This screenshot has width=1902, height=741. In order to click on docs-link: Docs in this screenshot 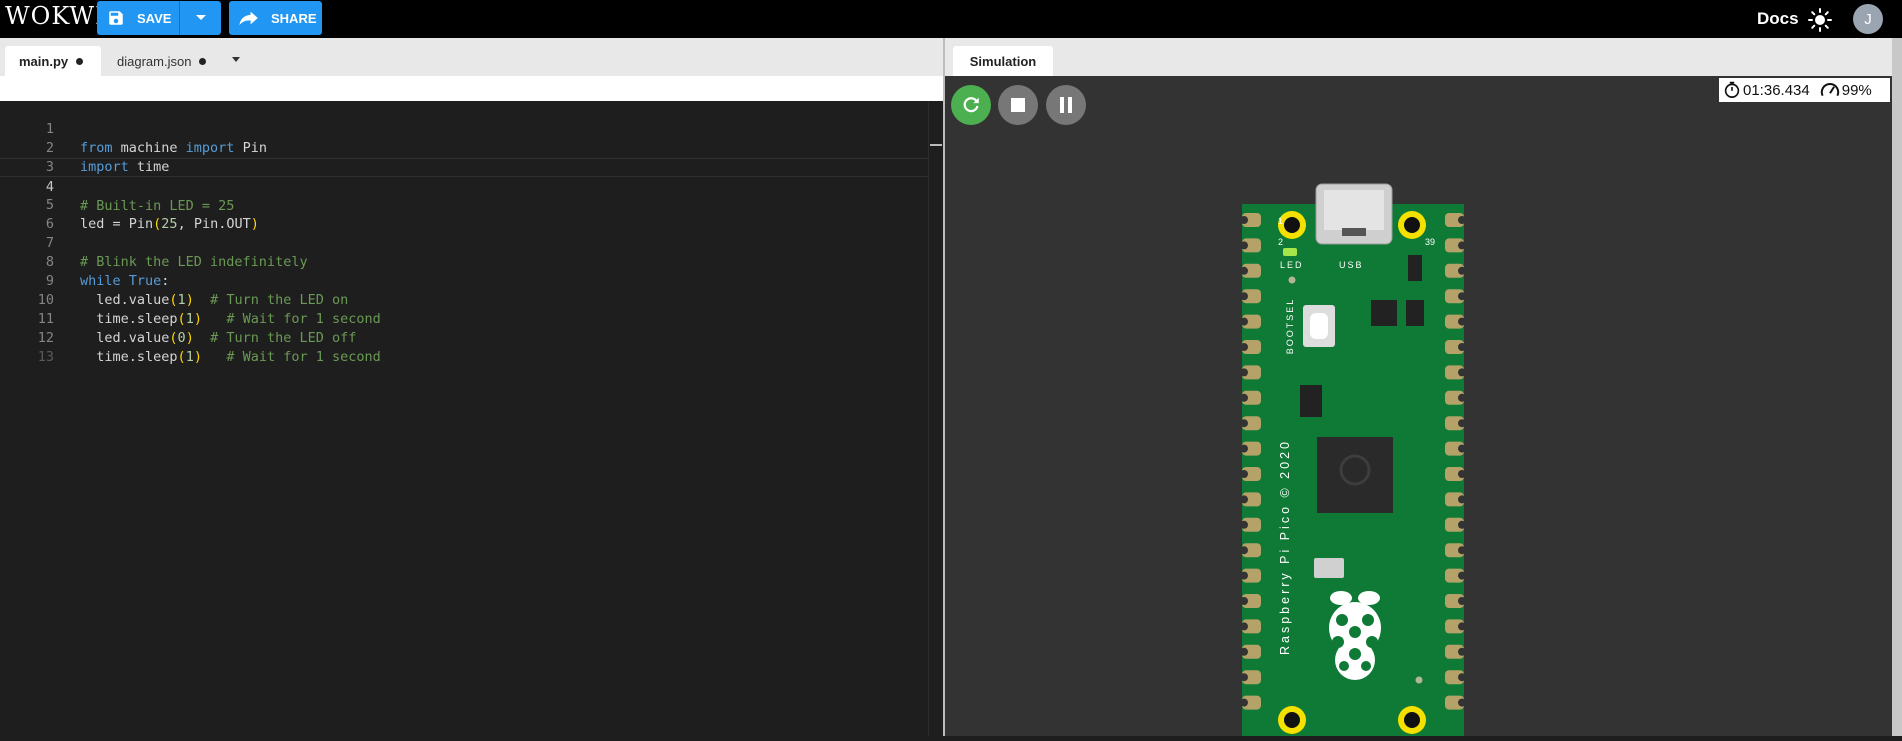, I will do `click(1778, 19)`.